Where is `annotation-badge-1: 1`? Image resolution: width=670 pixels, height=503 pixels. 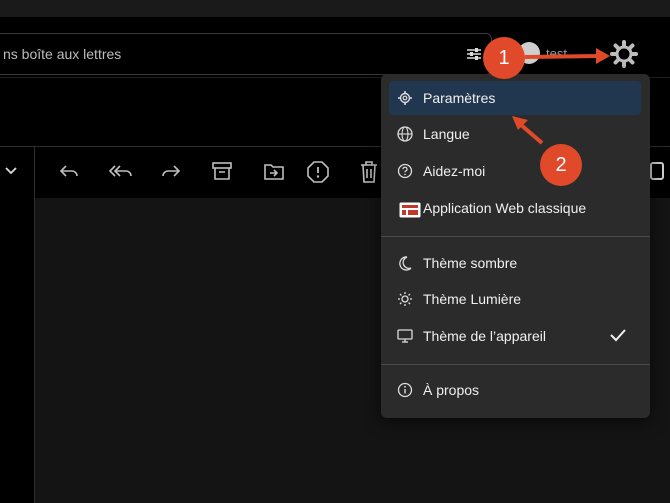 annotation-badge-1: 1 is located at coordinates (504, 58).